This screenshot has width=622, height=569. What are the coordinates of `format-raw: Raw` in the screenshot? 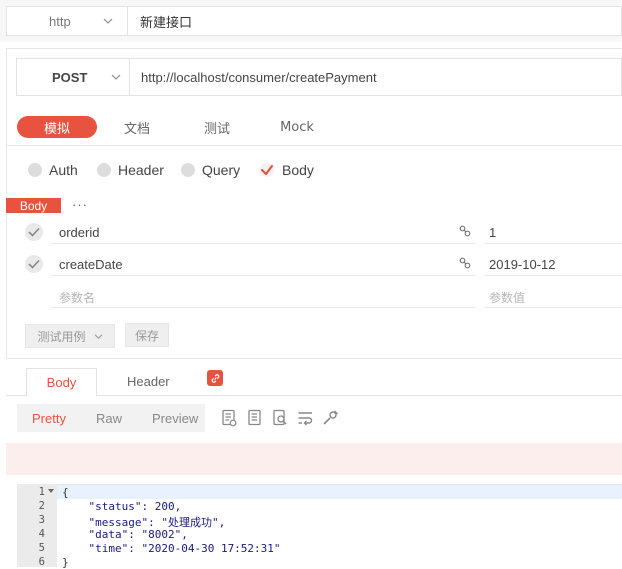 It's located at (109, 418).